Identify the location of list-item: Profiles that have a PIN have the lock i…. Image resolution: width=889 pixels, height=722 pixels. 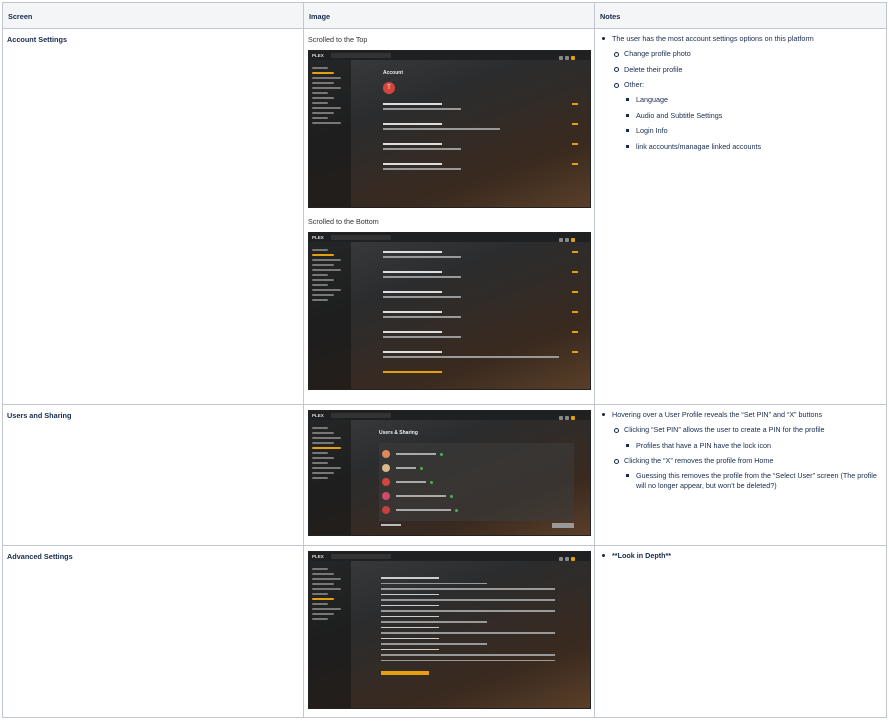
(753, 445).